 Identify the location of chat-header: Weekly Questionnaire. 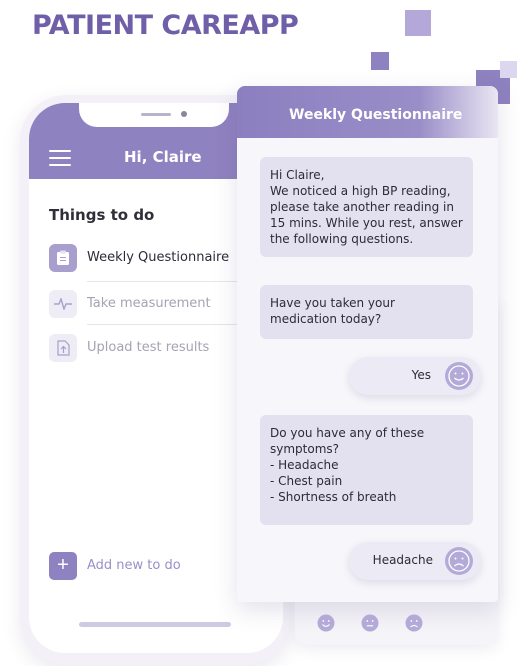
(367, 112).